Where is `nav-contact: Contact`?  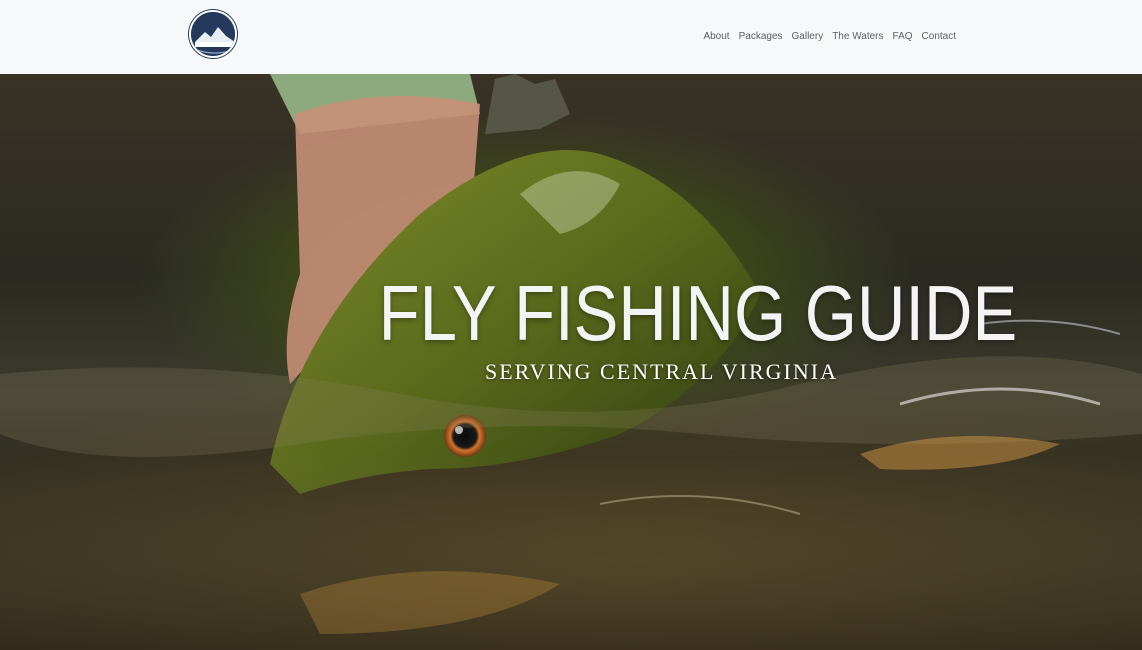
nav-contact: Contact is located at coordinates (939, 36).